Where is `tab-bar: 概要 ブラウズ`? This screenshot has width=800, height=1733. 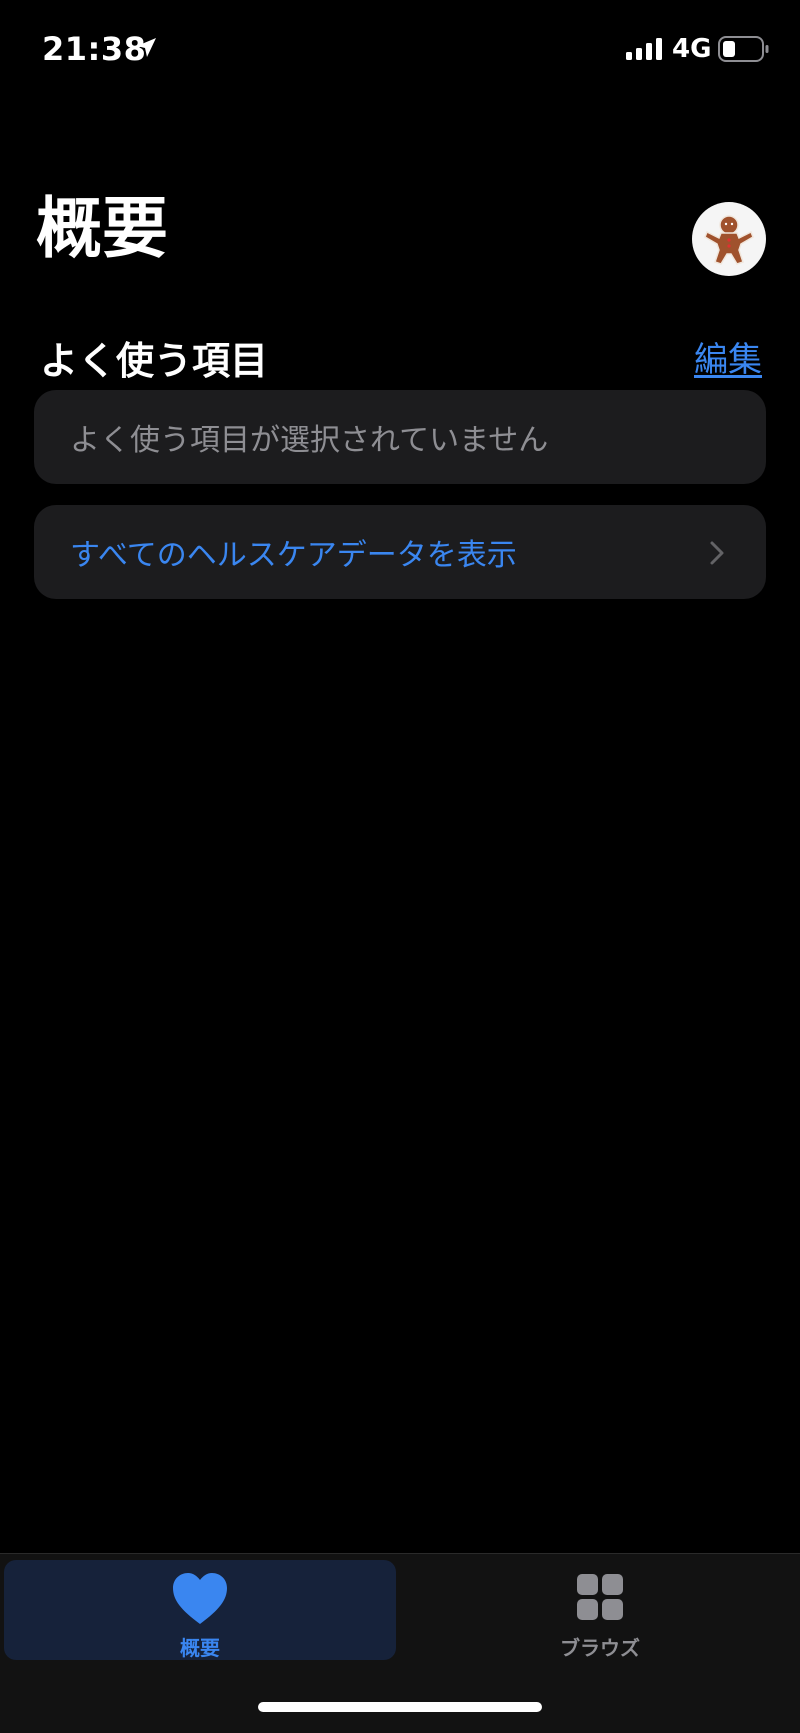 tab-bar: 概要 ブラウズ is located at coordinates (400, 1643).